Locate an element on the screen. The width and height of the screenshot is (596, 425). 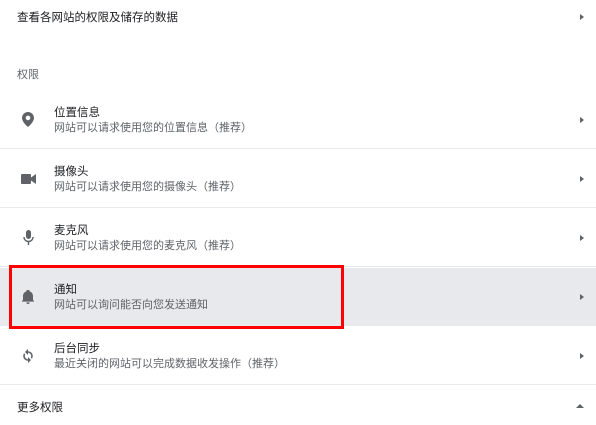
permission-subtitle: 最近关闭的网站可以完成数据收发操作（推荐） is located at coordinates (169, 363).